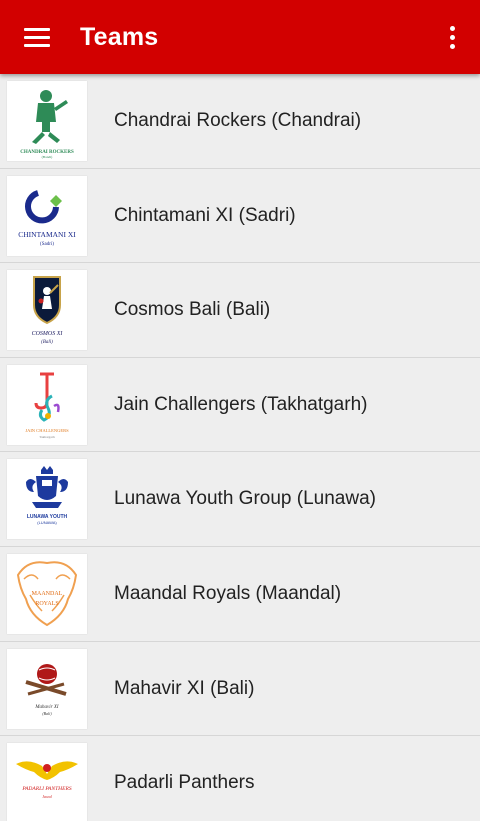 This screenshot has height=821, width=480. Describe the element at coordinates (228, 593) in the screenshot. I see `team-name: Maandal Royals (Maandal)` at that location.